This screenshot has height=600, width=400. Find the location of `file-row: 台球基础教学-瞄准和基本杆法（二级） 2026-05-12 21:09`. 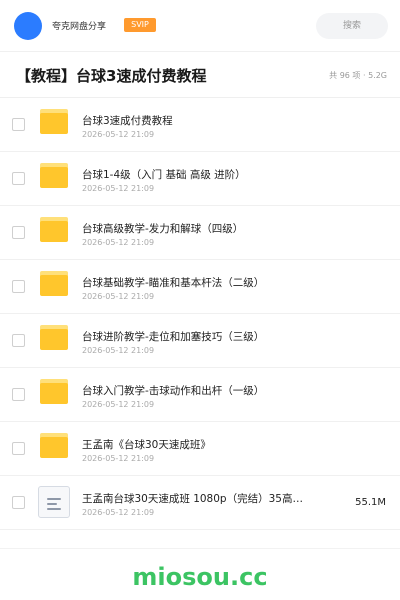

file-row: 台球基础教学-瞄准和基本杆法（二级） 2026-05-12 21:09 is located at coordinates (200, 287).